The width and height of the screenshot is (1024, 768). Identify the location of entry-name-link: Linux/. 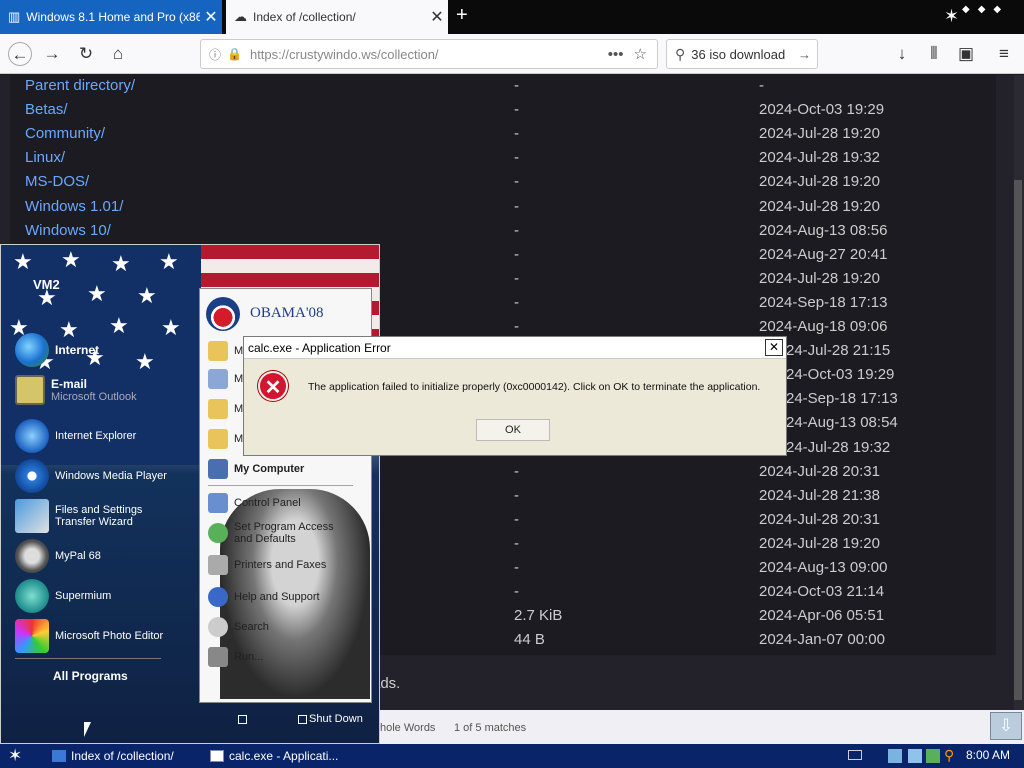
(45, 157).